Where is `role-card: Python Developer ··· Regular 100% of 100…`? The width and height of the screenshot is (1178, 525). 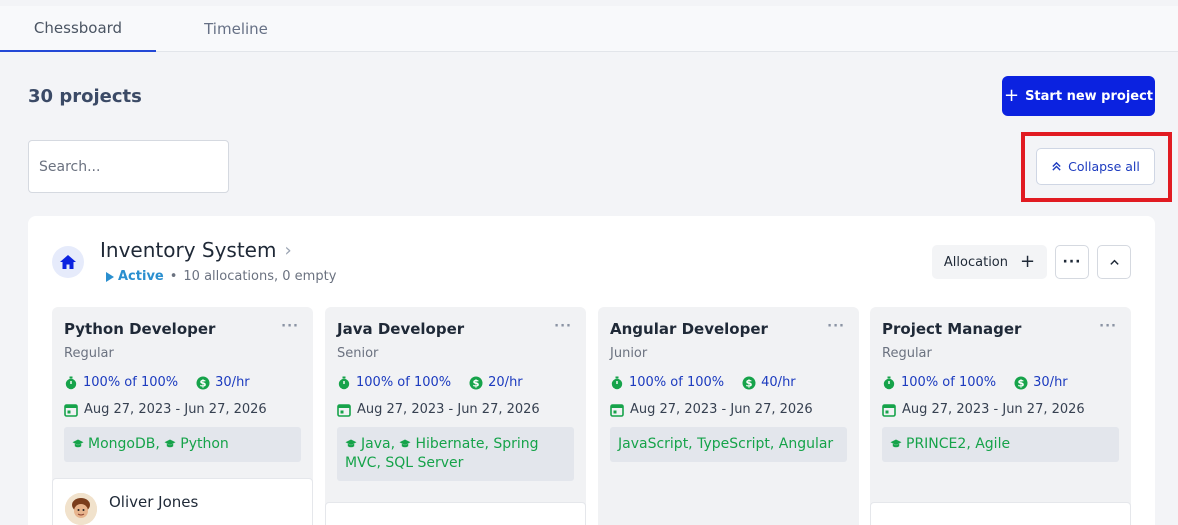
role-card: Python Developer ··· Regular 100% of 100… is located at coordinates (182, 416).